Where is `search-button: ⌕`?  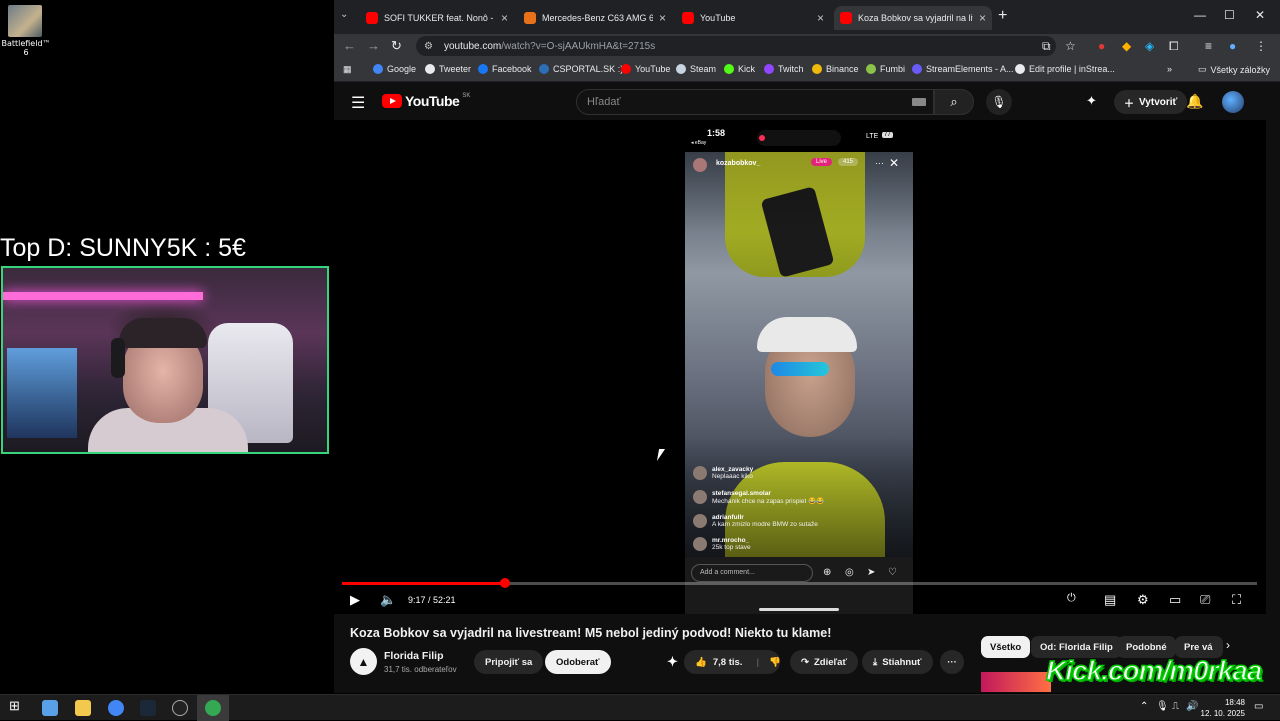 search-button: ⌕ is located at coordinates (954, 102).